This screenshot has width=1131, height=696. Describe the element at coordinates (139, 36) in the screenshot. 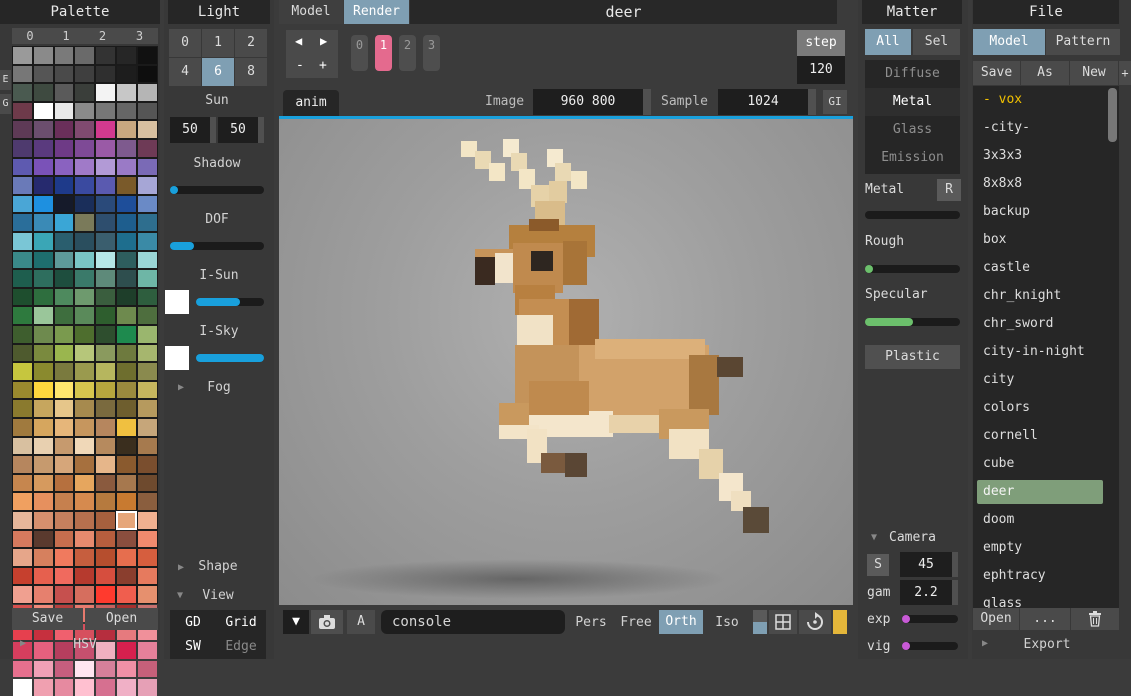

I see `palette-tab-3: 3` at that location.